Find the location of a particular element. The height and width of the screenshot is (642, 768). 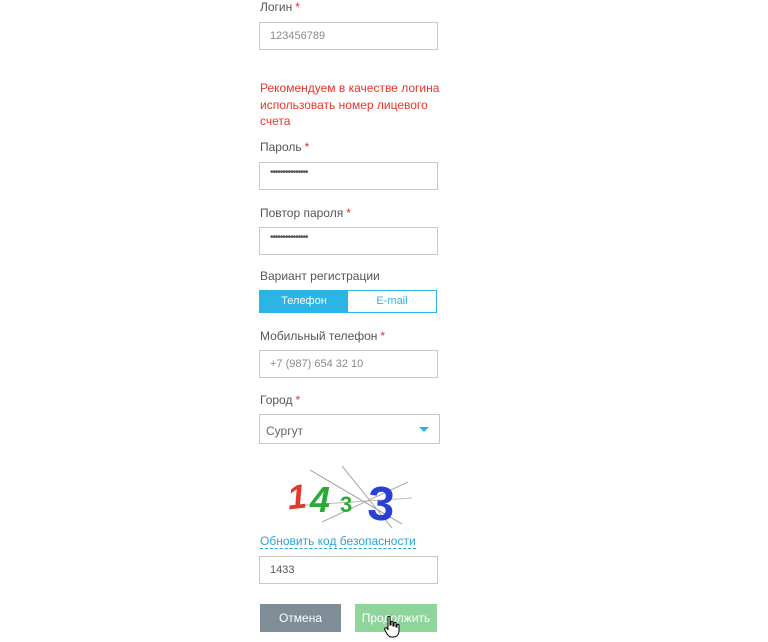

captcha-char-2: 4 is located at coordinates (319, 499).